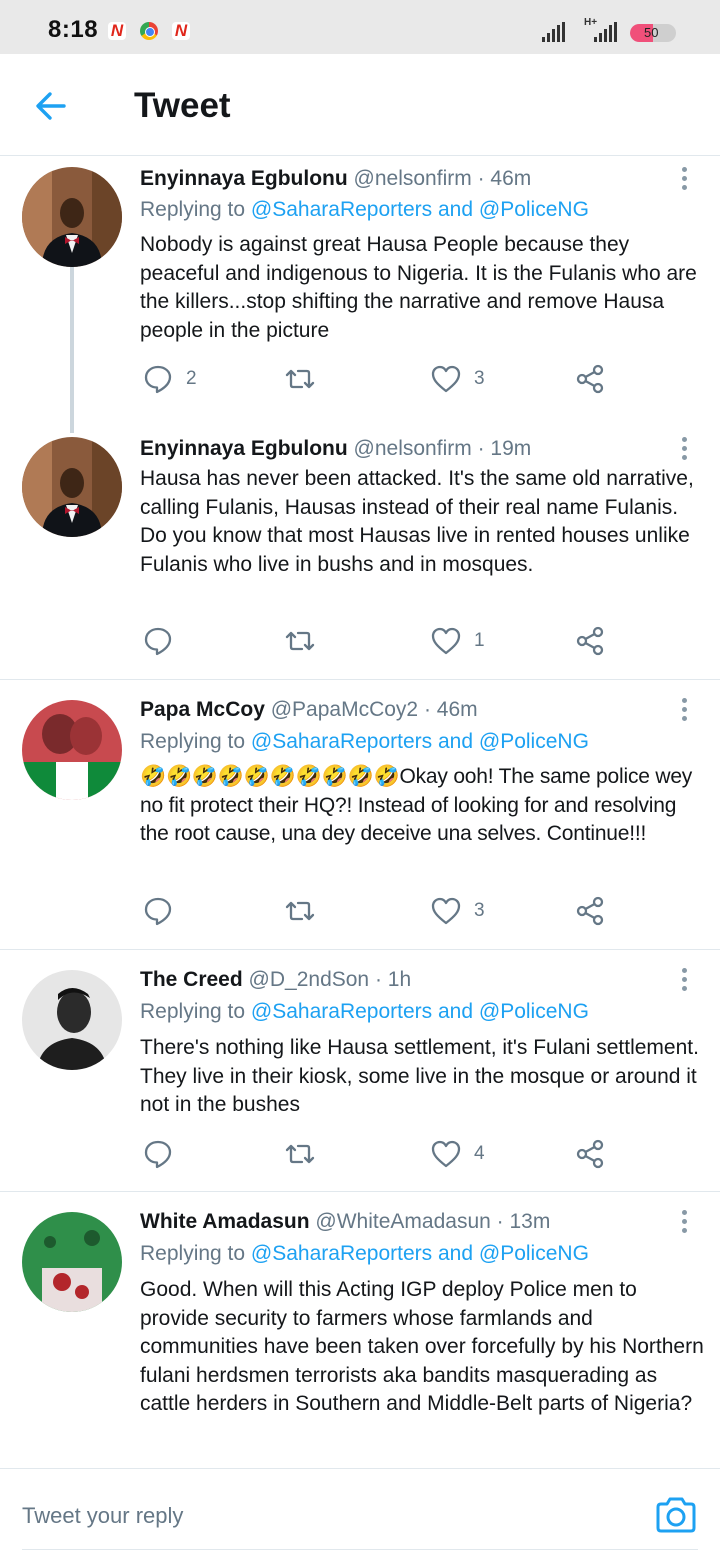 Image resolution: width=720 pixels, height=1560 pixels. Describe the element at coordinates (191, 378) in the screenshot. I see `reply-count: 2` at that location.